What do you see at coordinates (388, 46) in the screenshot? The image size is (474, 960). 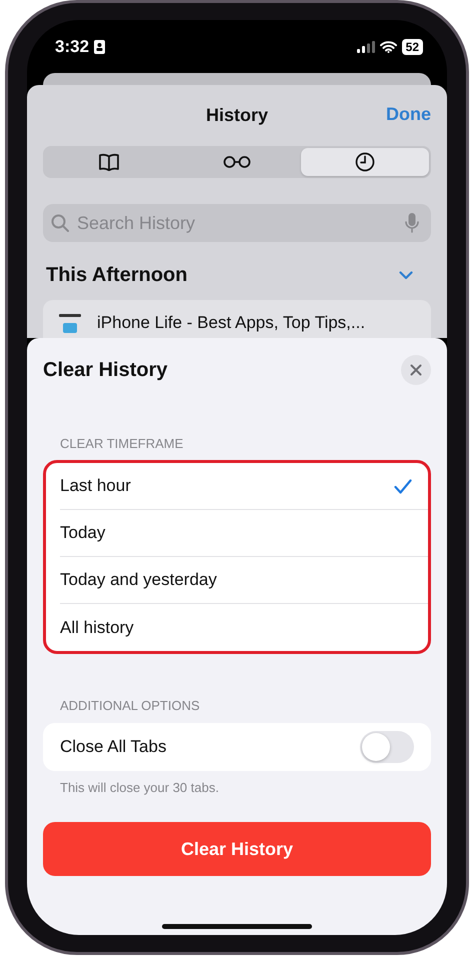 I see `wifi-icon` at bounding box center [388, 46].